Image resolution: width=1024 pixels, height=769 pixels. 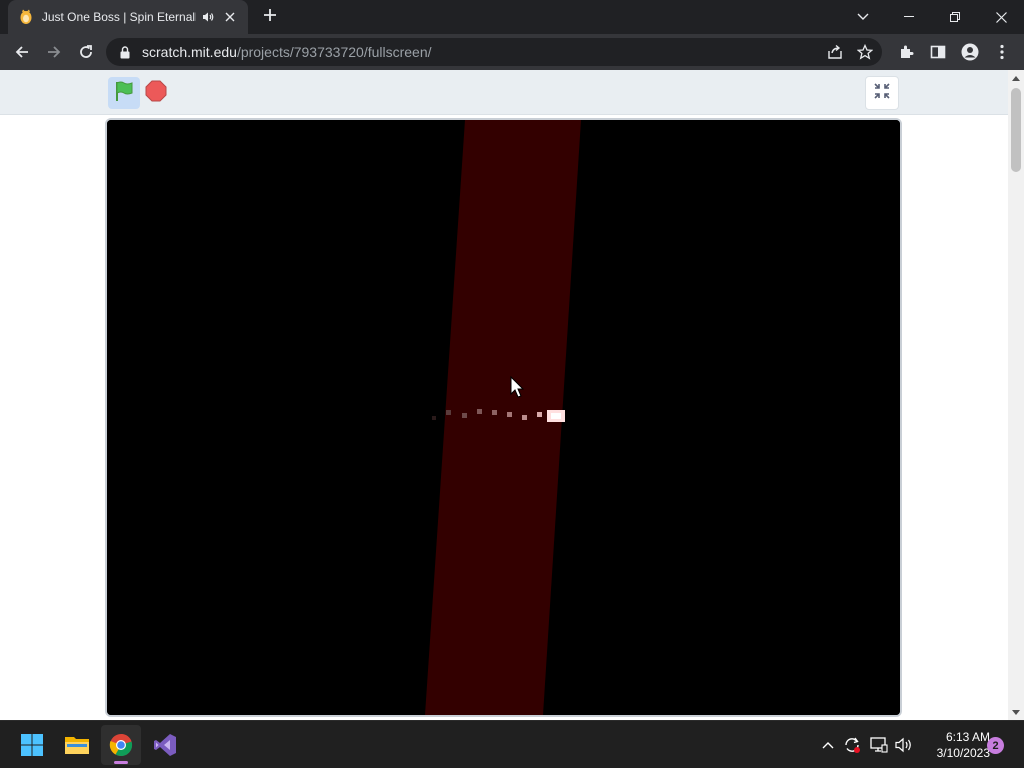 What do you see at coordinates (879, 745) in the screenshot?
I see `display-icon` at bounding box center [879, 745].